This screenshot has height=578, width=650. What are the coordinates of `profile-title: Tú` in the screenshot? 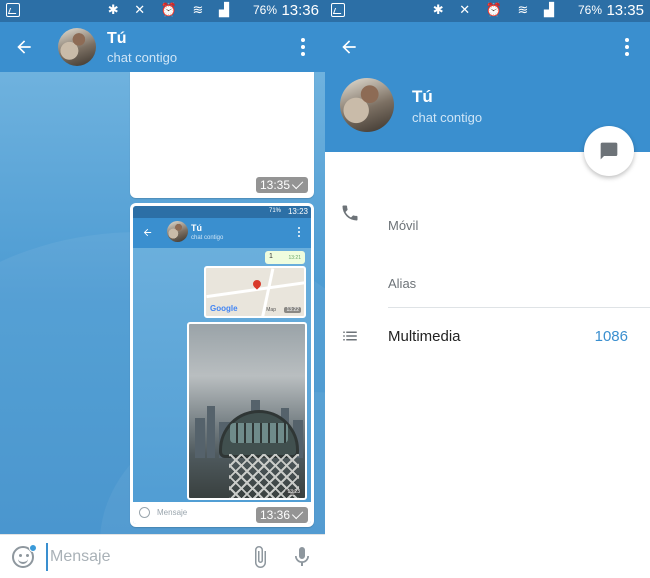 It's located at (422, 96).